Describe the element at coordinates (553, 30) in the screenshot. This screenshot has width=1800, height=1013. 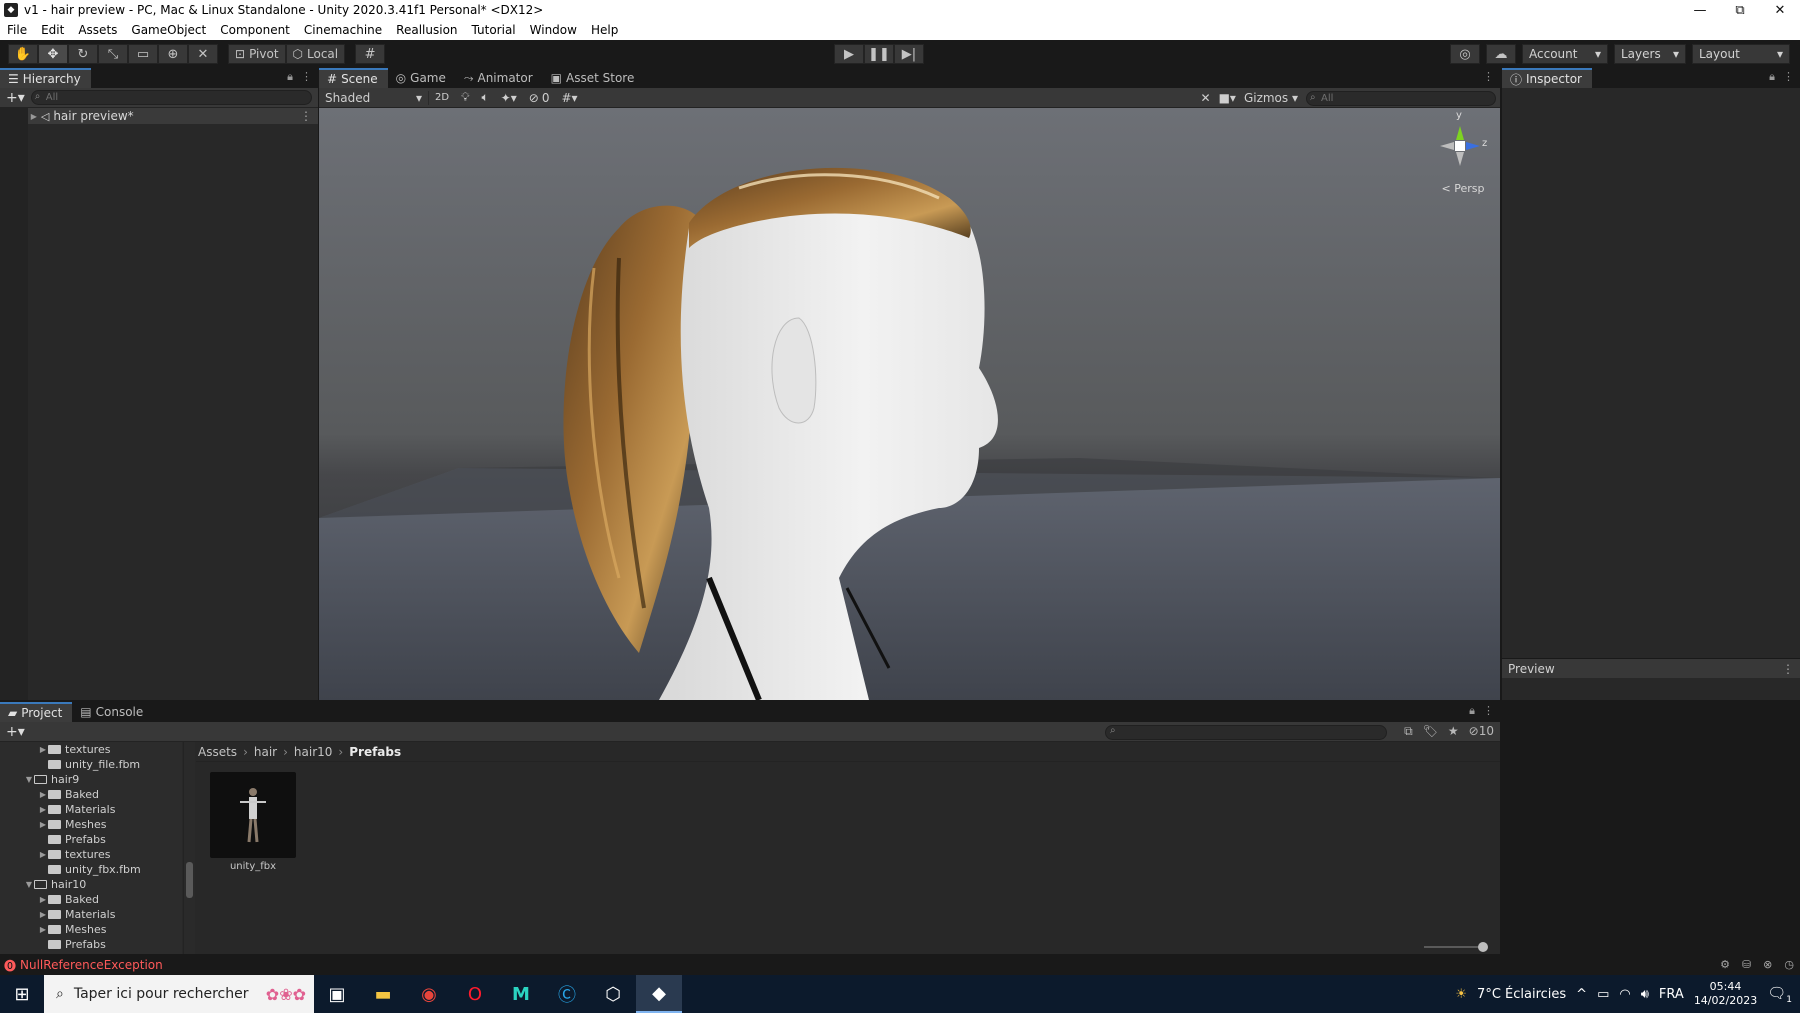
I see `menu-window: Window` at that location.